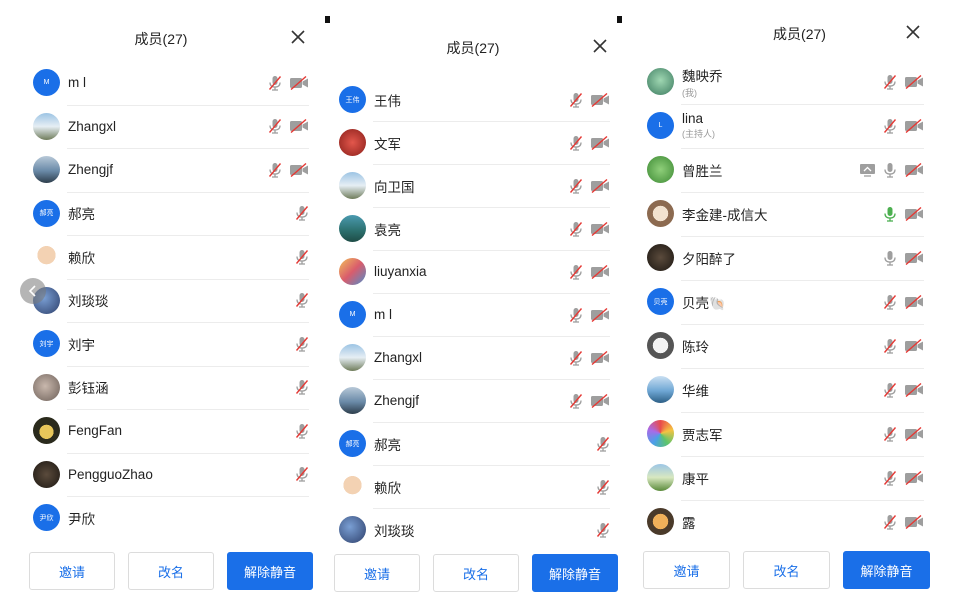 The width and height of the screenshot is (971, 598). What do you see at coordinates (785, 258) in the screenshot?
I see `member-row: 夕阳醉了` at bounding box center [785, 258].